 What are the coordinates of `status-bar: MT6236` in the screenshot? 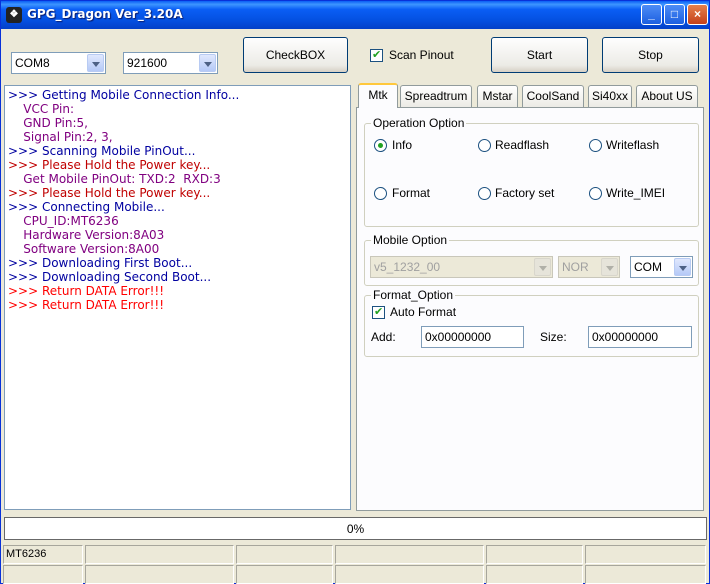 It's located at (355, 563).